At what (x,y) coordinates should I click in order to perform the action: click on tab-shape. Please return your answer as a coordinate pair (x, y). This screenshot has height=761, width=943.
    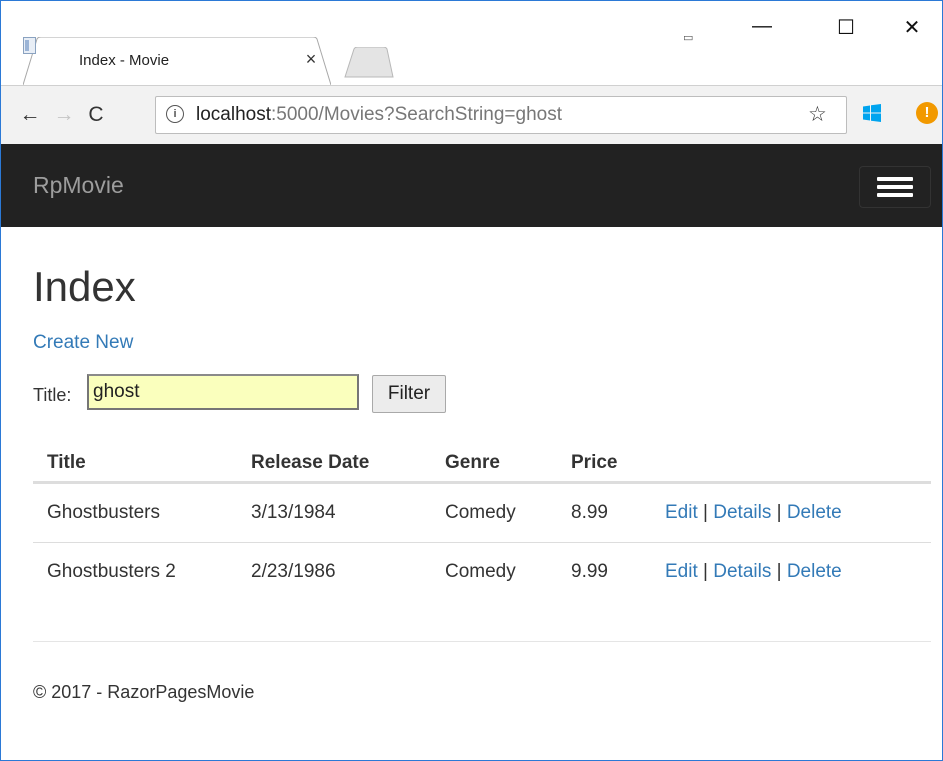
    Looking at the image, I should click on (177, 61).